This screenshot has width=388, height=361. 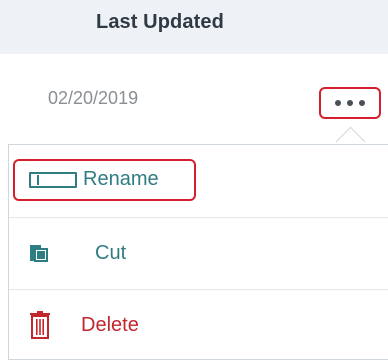 What do you see at coordinates (93, 98) in the screenshot?
I see `last-updated-date: 02/20/2019` at bounding box center [93, 98].